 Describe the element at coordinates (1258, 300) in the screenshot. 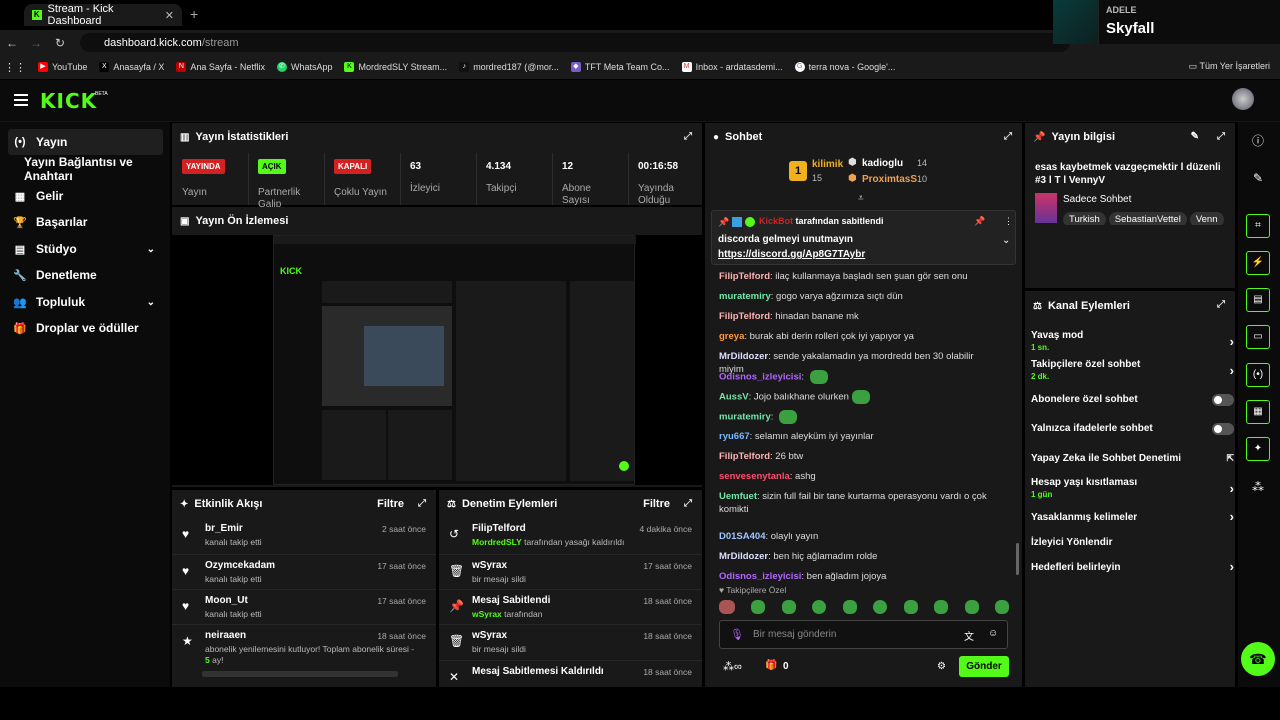

I see `notes-icon: ▤` at that location.